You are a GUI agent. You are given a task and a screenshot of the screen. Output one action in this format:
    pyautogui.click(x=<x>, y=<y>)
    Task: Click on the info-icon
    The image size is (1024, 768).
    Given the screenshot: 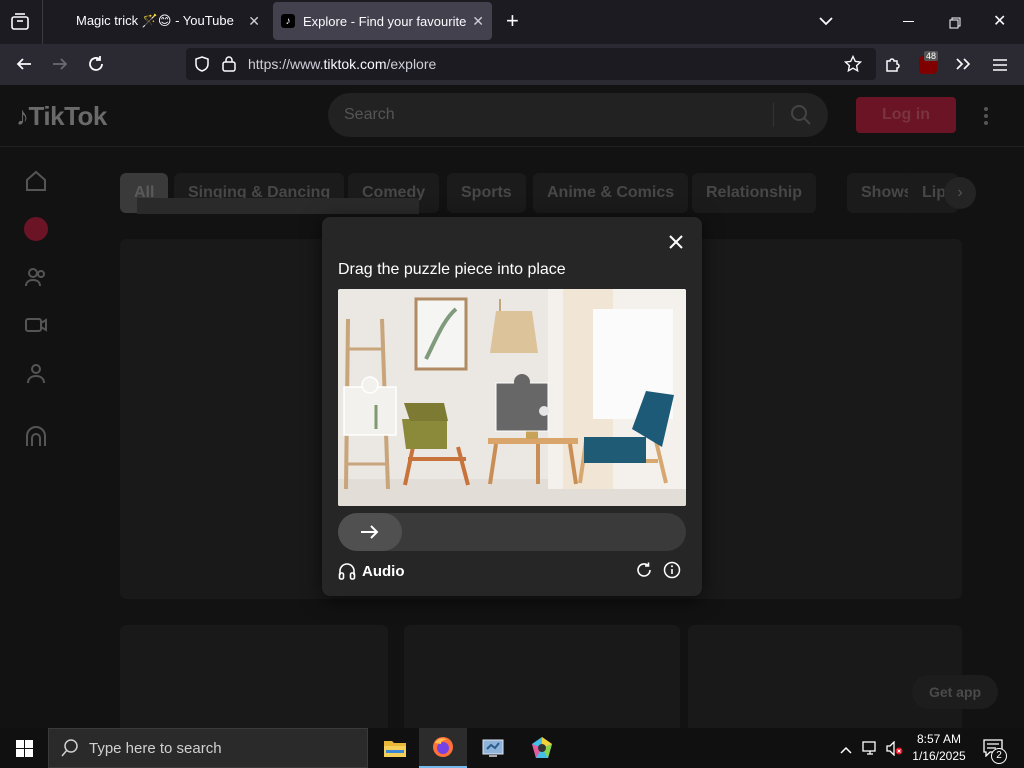 What is the action you would take?
    pyautogui.click(x=672, y=572)
    